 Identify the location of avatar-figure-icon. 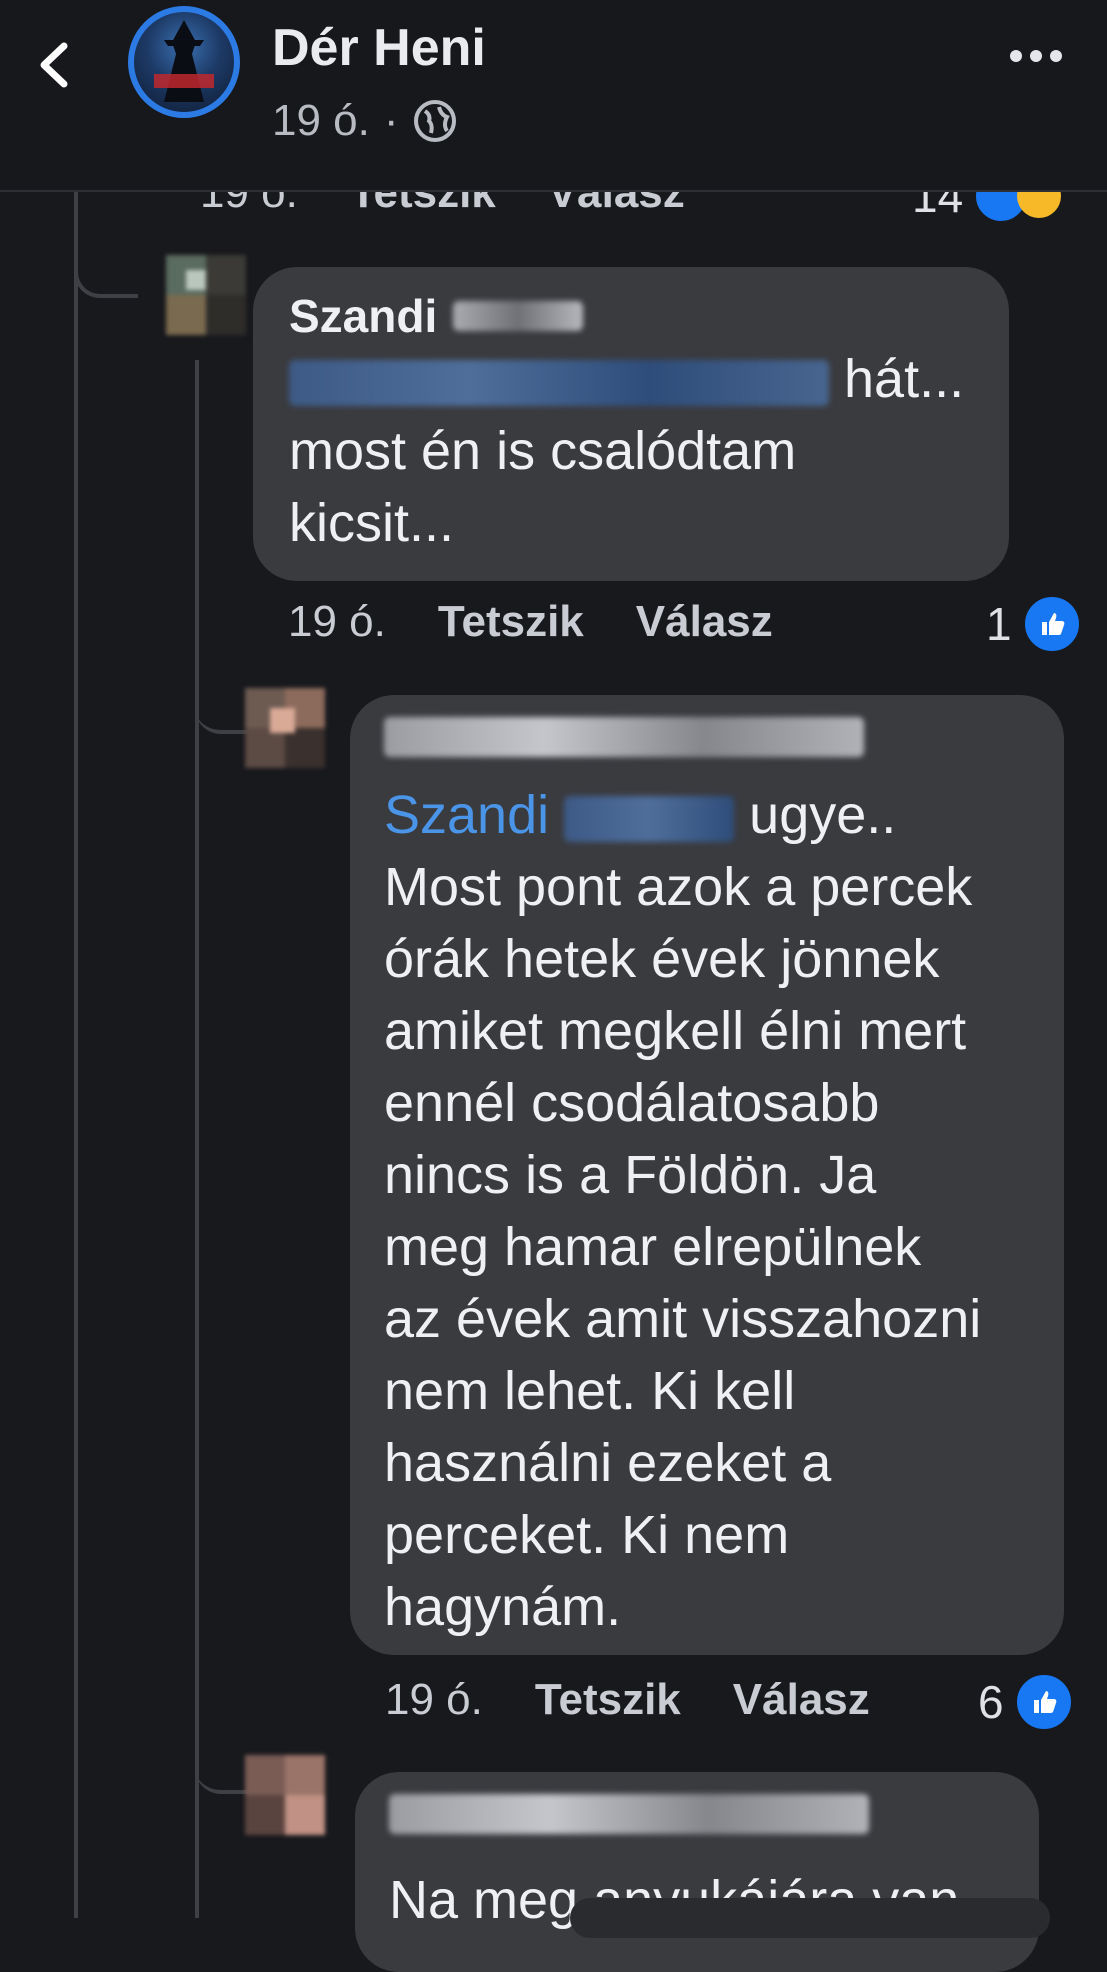
(184, 61).